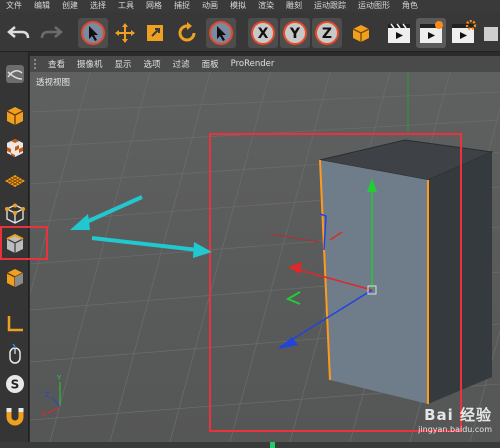 The image size is (500, 448). I want to click on svg-text: S, so click(14, 385).